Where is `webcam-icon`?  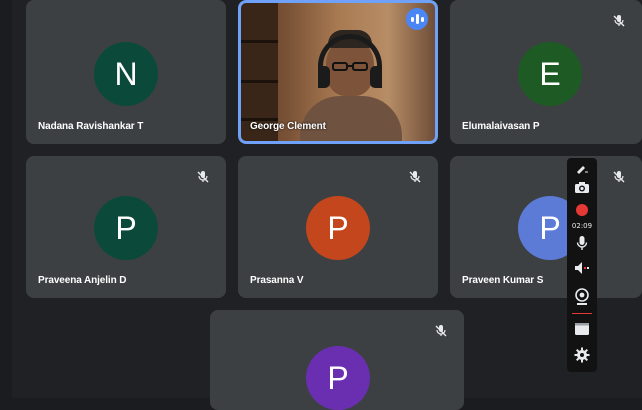 webcam-icon is located at coordinates (582, 296).